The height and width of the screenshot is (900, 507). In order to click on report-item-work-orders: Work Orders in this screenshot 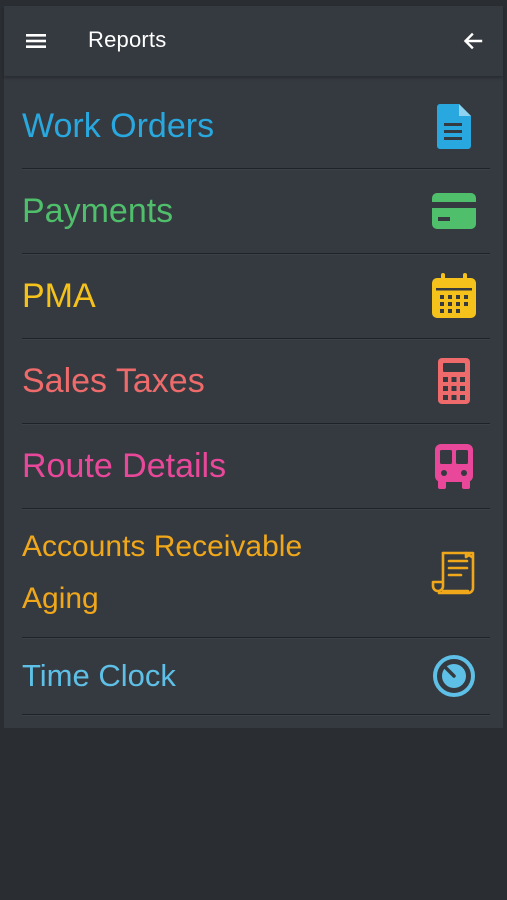, I will do `click(256, 126)`.